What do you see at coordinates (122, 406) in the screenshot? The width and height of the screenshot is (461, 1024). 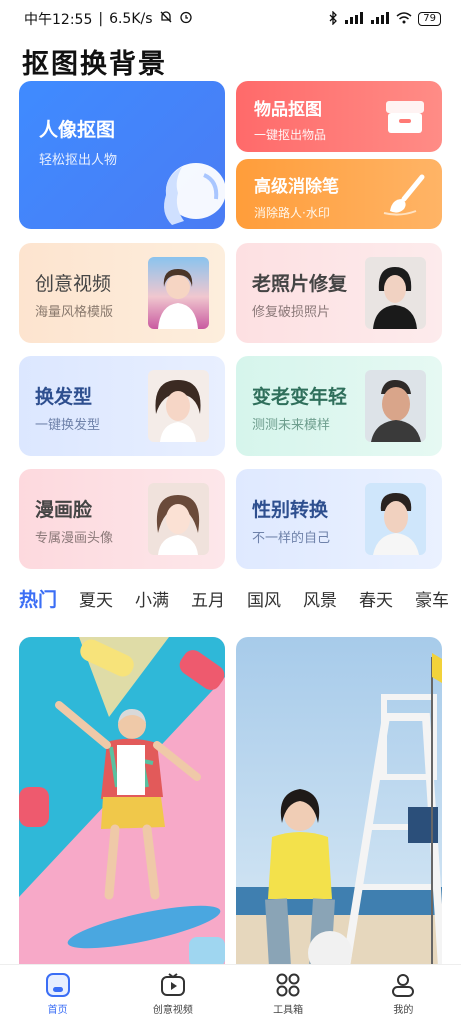 I see `tile-change-hairstyle: 换发型 一键换发型` at bounding box center [122, 406].